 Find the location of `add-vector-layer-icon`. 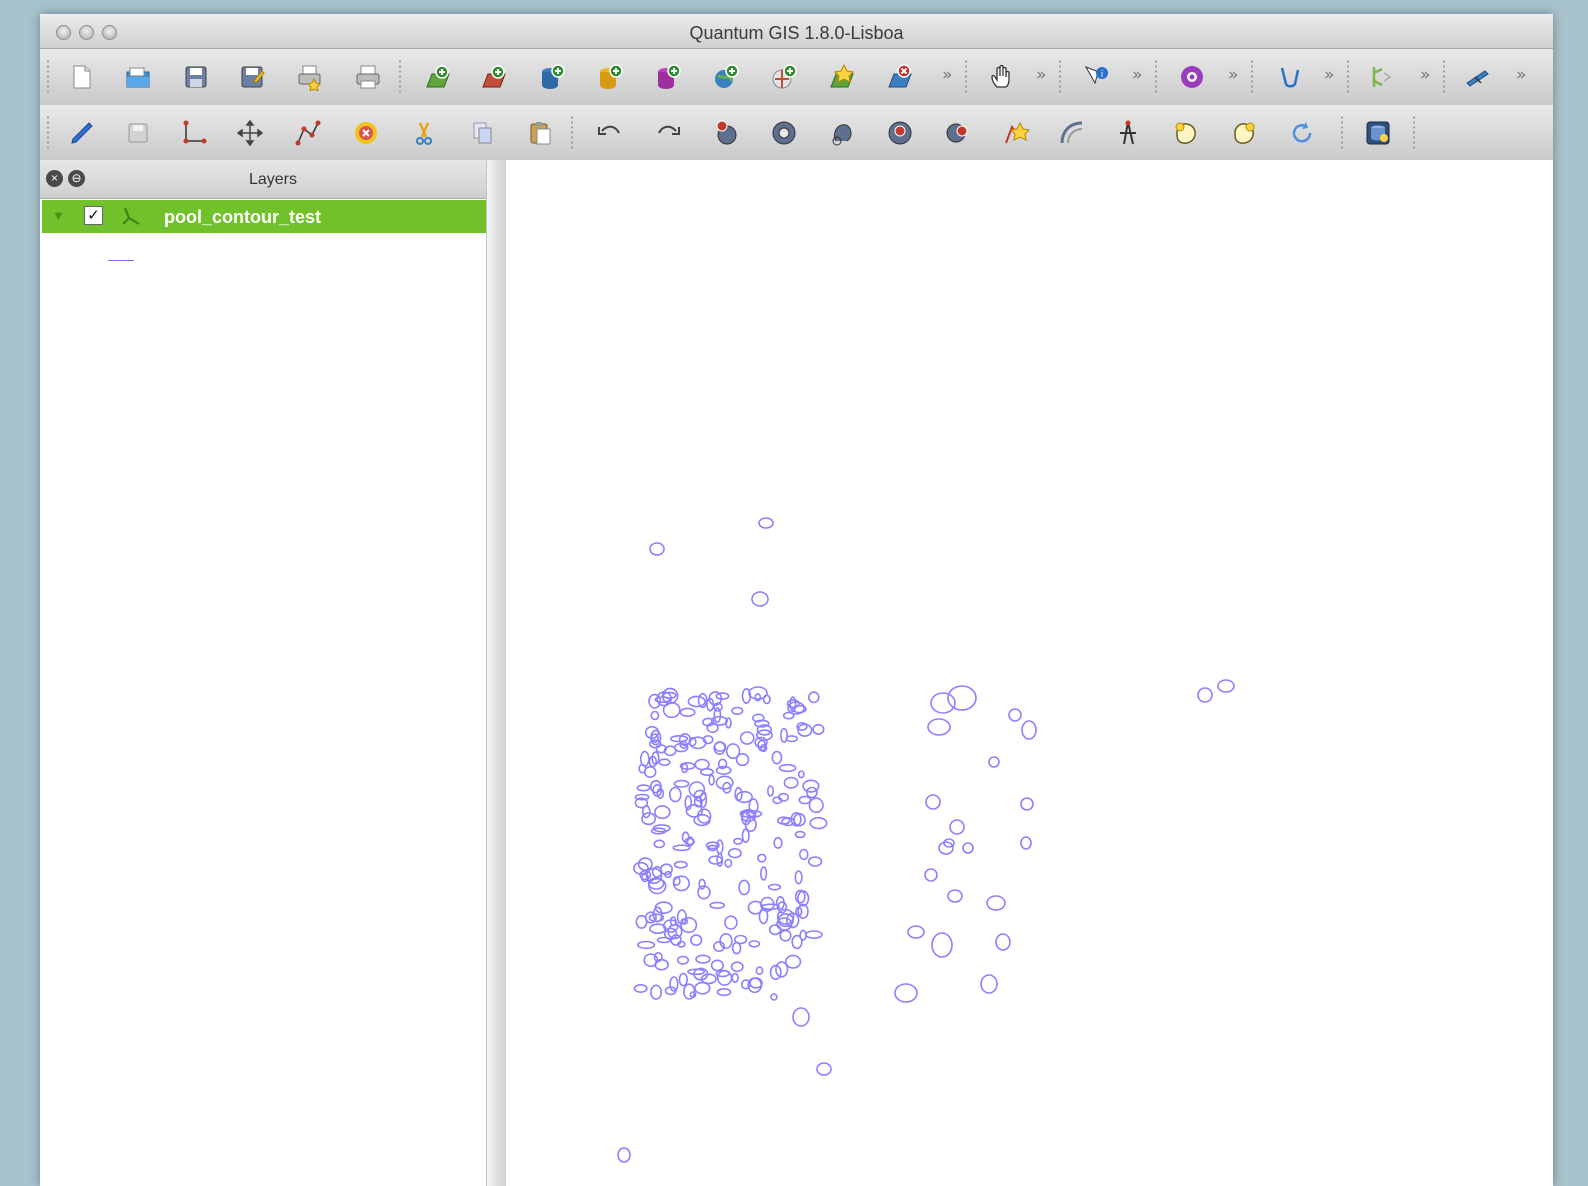

add-vector-layer-icon is located at coordinates (438, 77).